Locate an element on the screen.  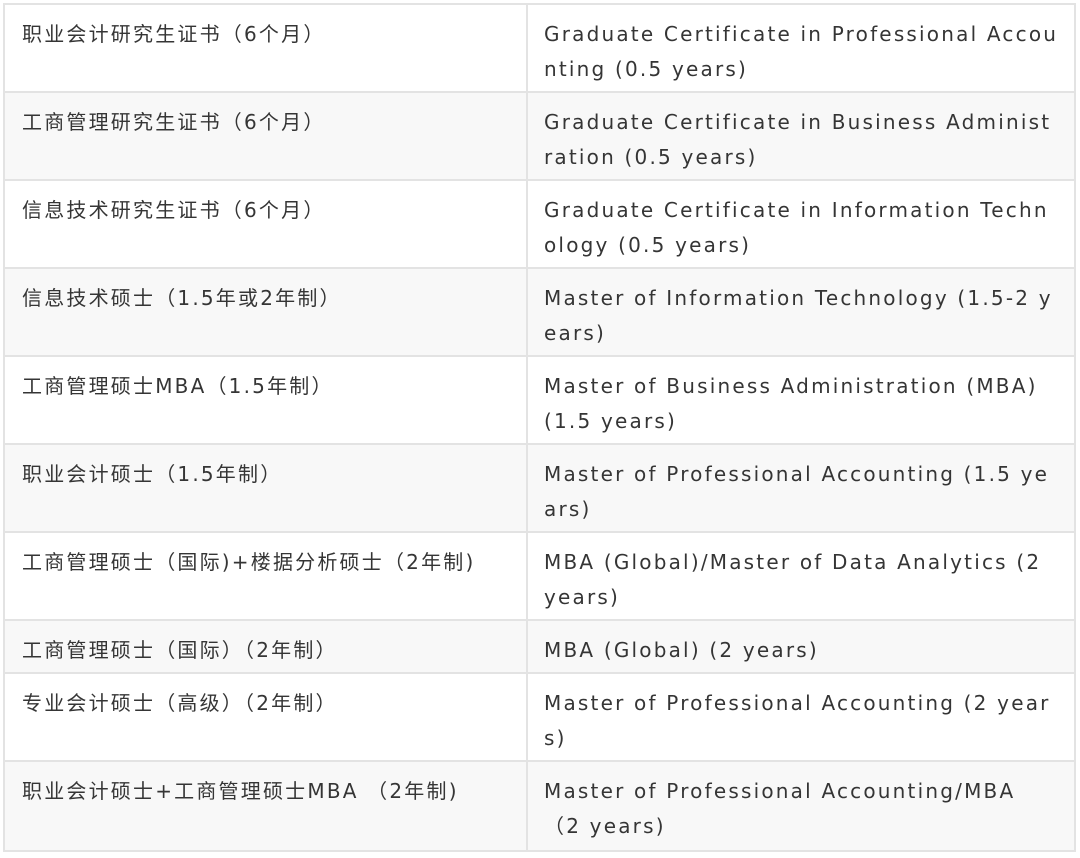
program-name-zh: 信息技术硕士（1.5年或2年制） is located at coordinates (265, 312).